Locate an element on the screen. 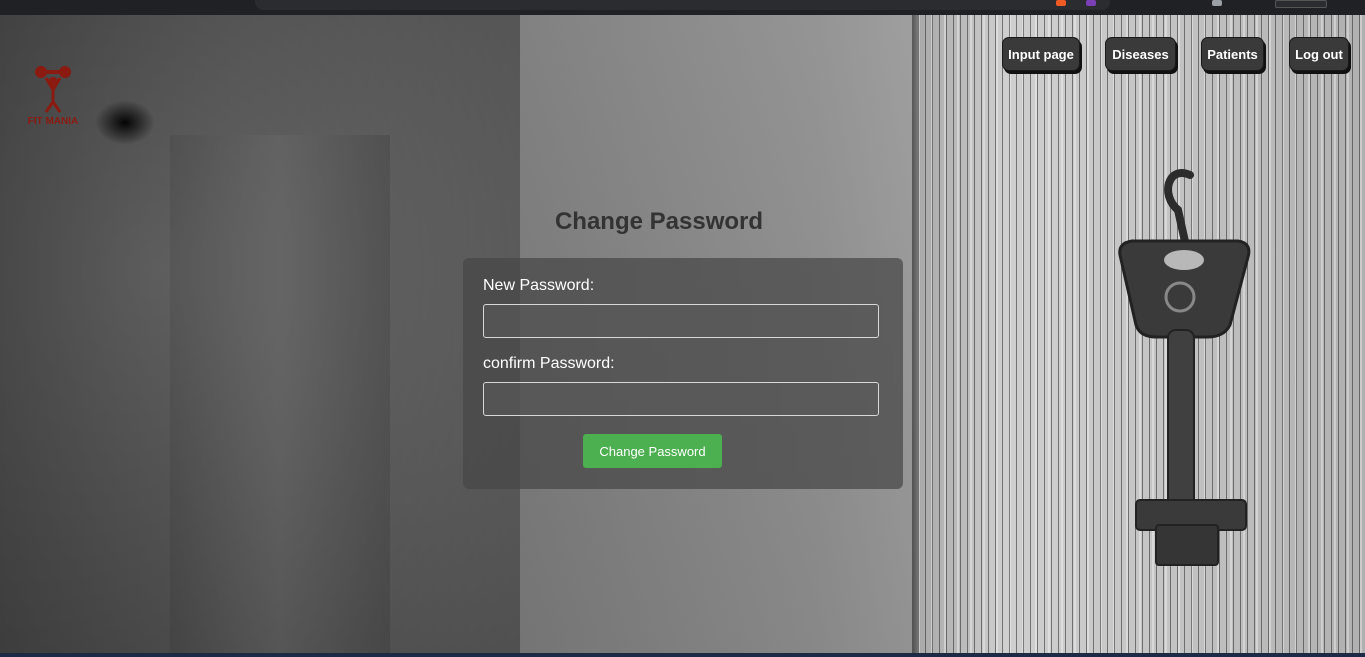 The width and height of the screenshot is (1365, 657). page-title: Change Password is located at coordinates (659, 221).